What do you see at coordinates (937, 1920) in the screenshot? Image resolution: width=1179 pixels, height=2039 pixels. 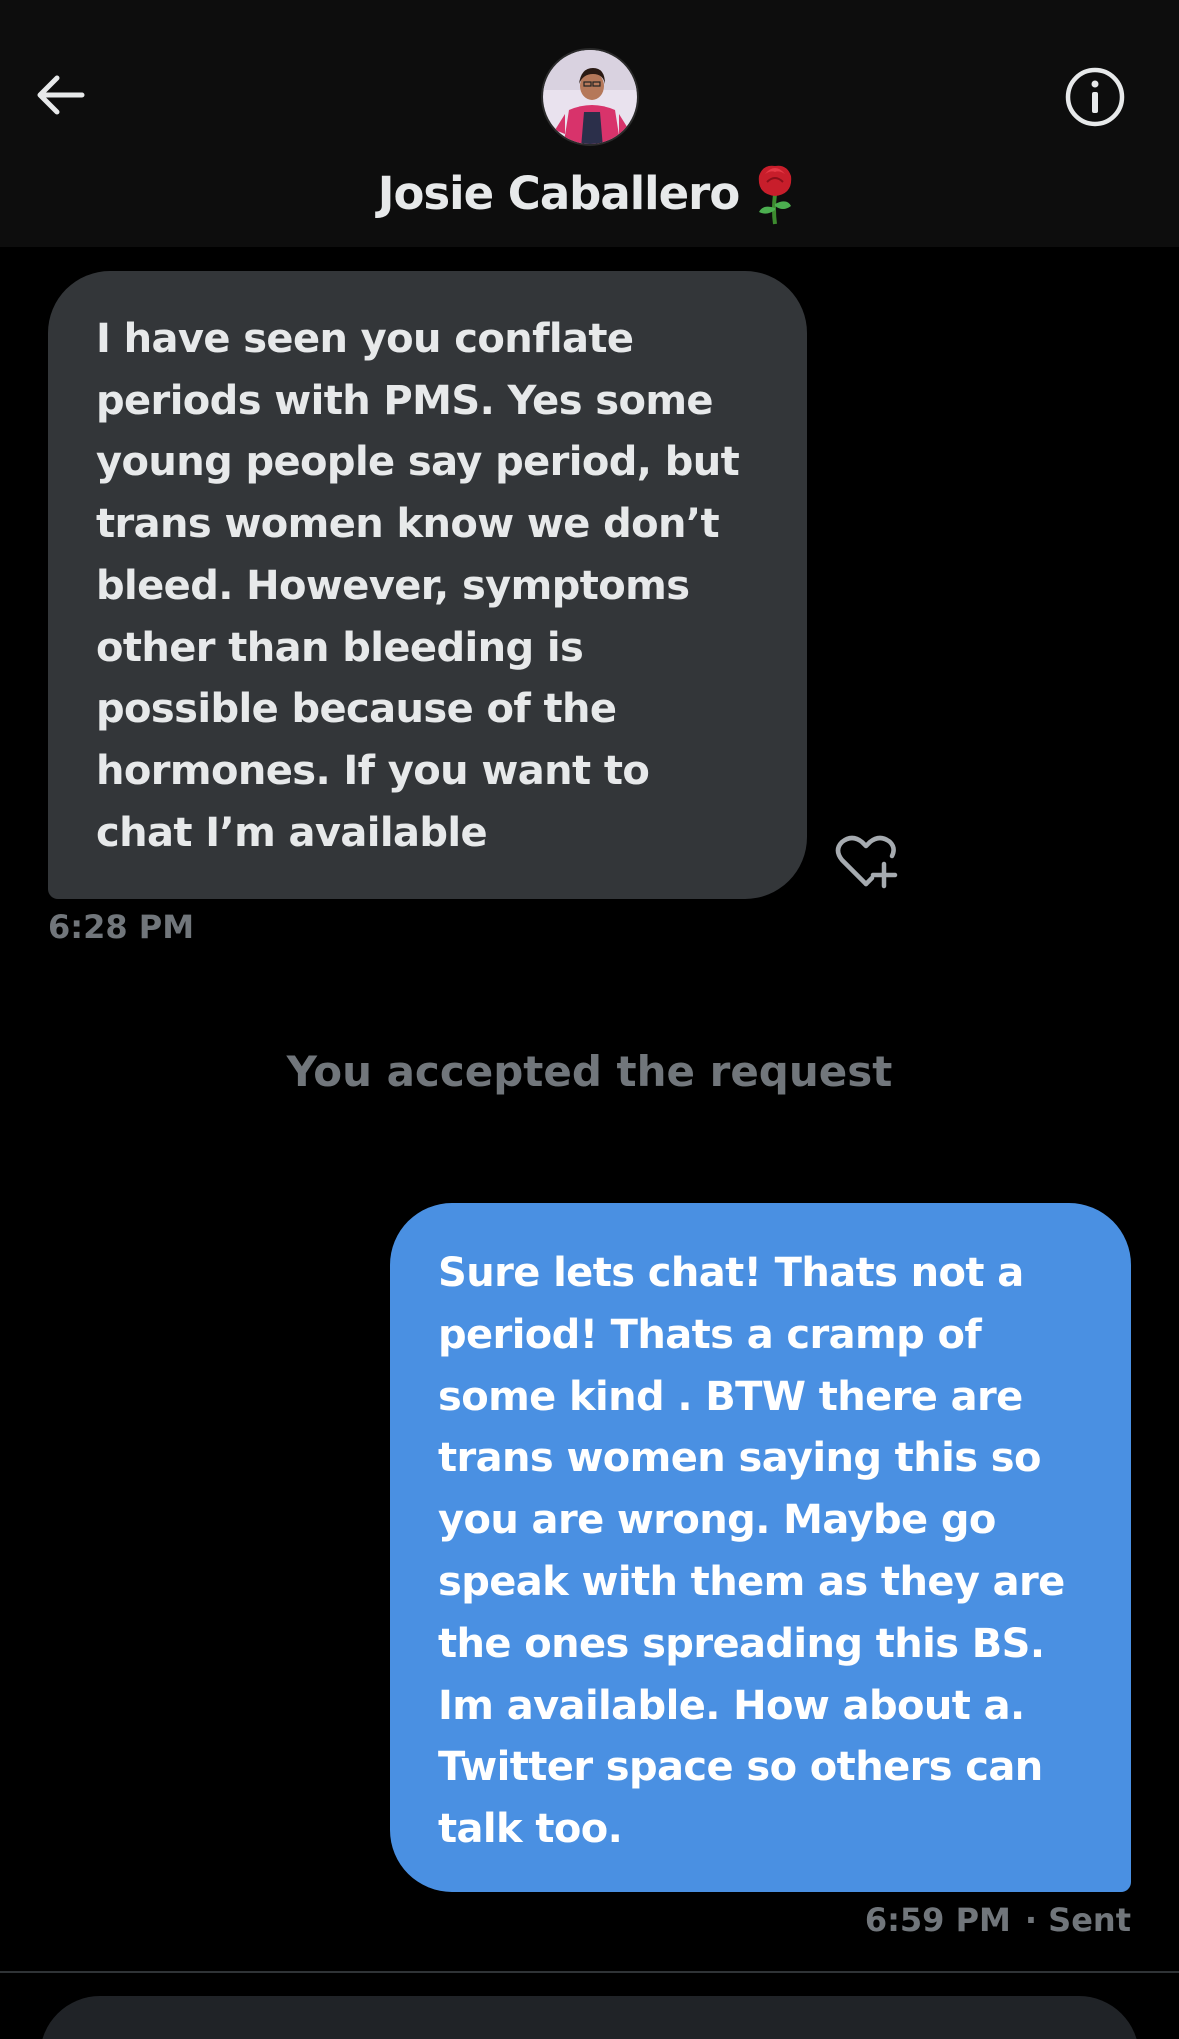 I see `message-timestamp: 6:59 PM` at bounding box center [937, 1920].